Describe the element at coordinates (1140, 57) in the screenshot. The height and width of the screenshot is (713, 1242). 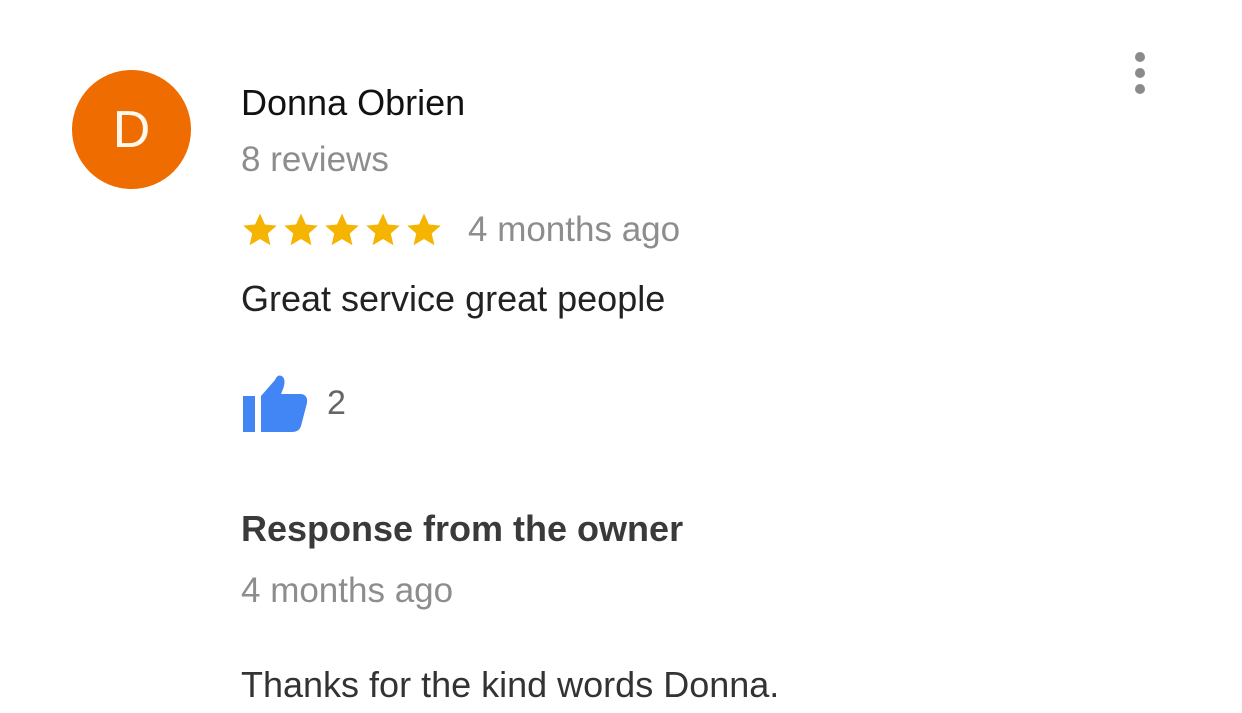
I see `more-vertical-icon` at that location.